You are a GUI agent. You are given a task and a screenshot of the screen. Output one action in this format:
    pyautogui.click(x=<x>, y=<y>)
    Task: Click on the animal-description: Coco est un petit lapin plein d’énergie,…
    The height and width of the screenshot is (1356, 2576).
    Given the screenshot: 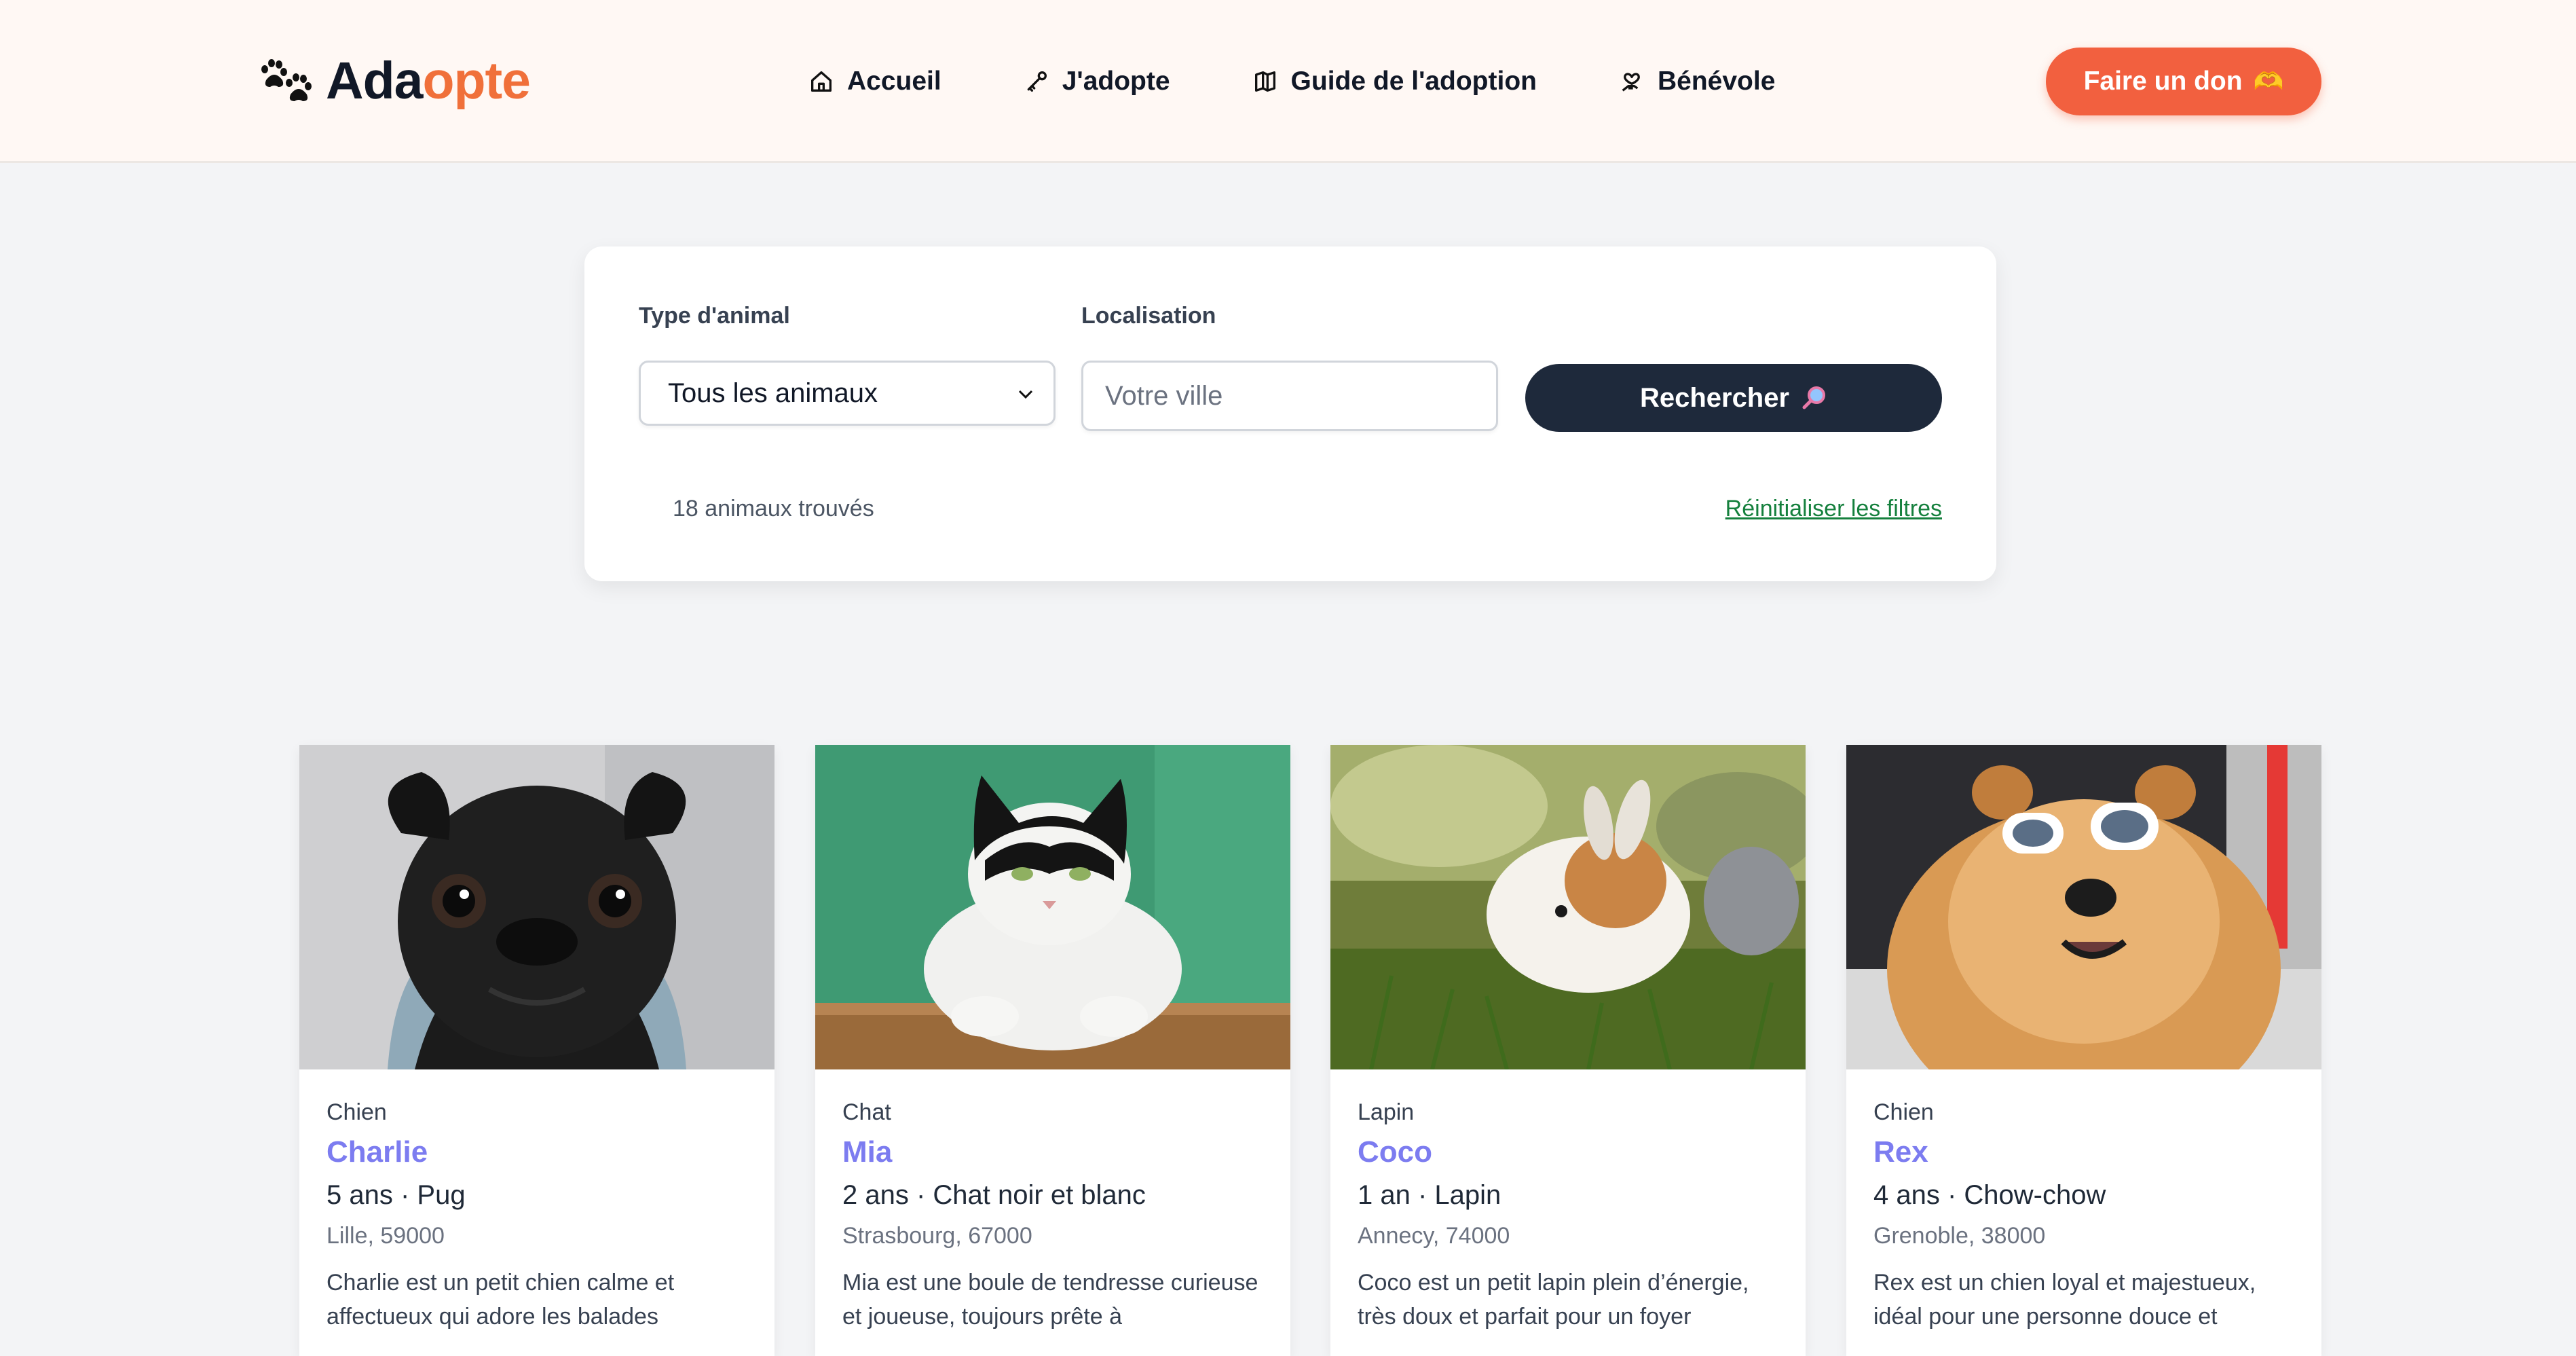 What is the action you would take?
    pyautogui.click(x=1554, y=1300)
    